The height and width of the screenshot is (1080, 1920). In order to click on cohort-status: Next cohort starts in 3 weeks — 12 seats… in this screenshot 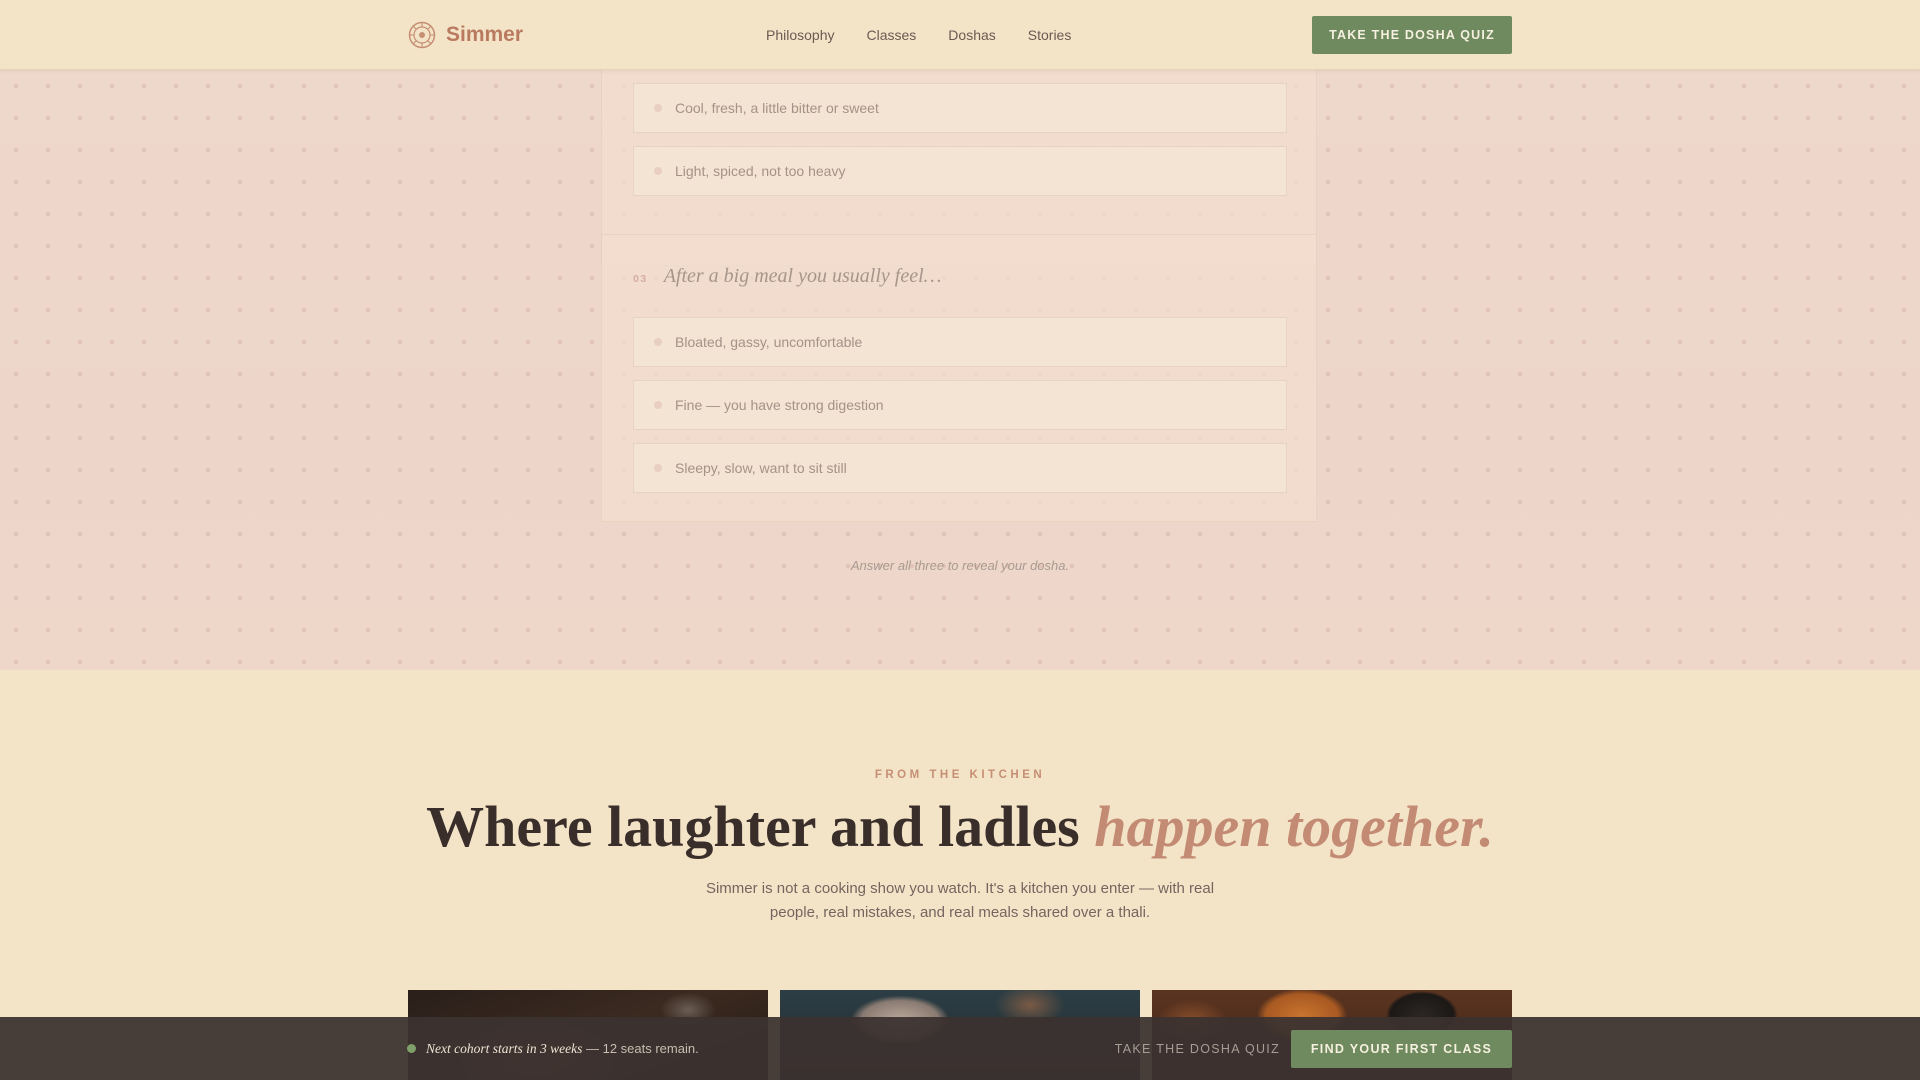, I will do `click(553, 1048)`.